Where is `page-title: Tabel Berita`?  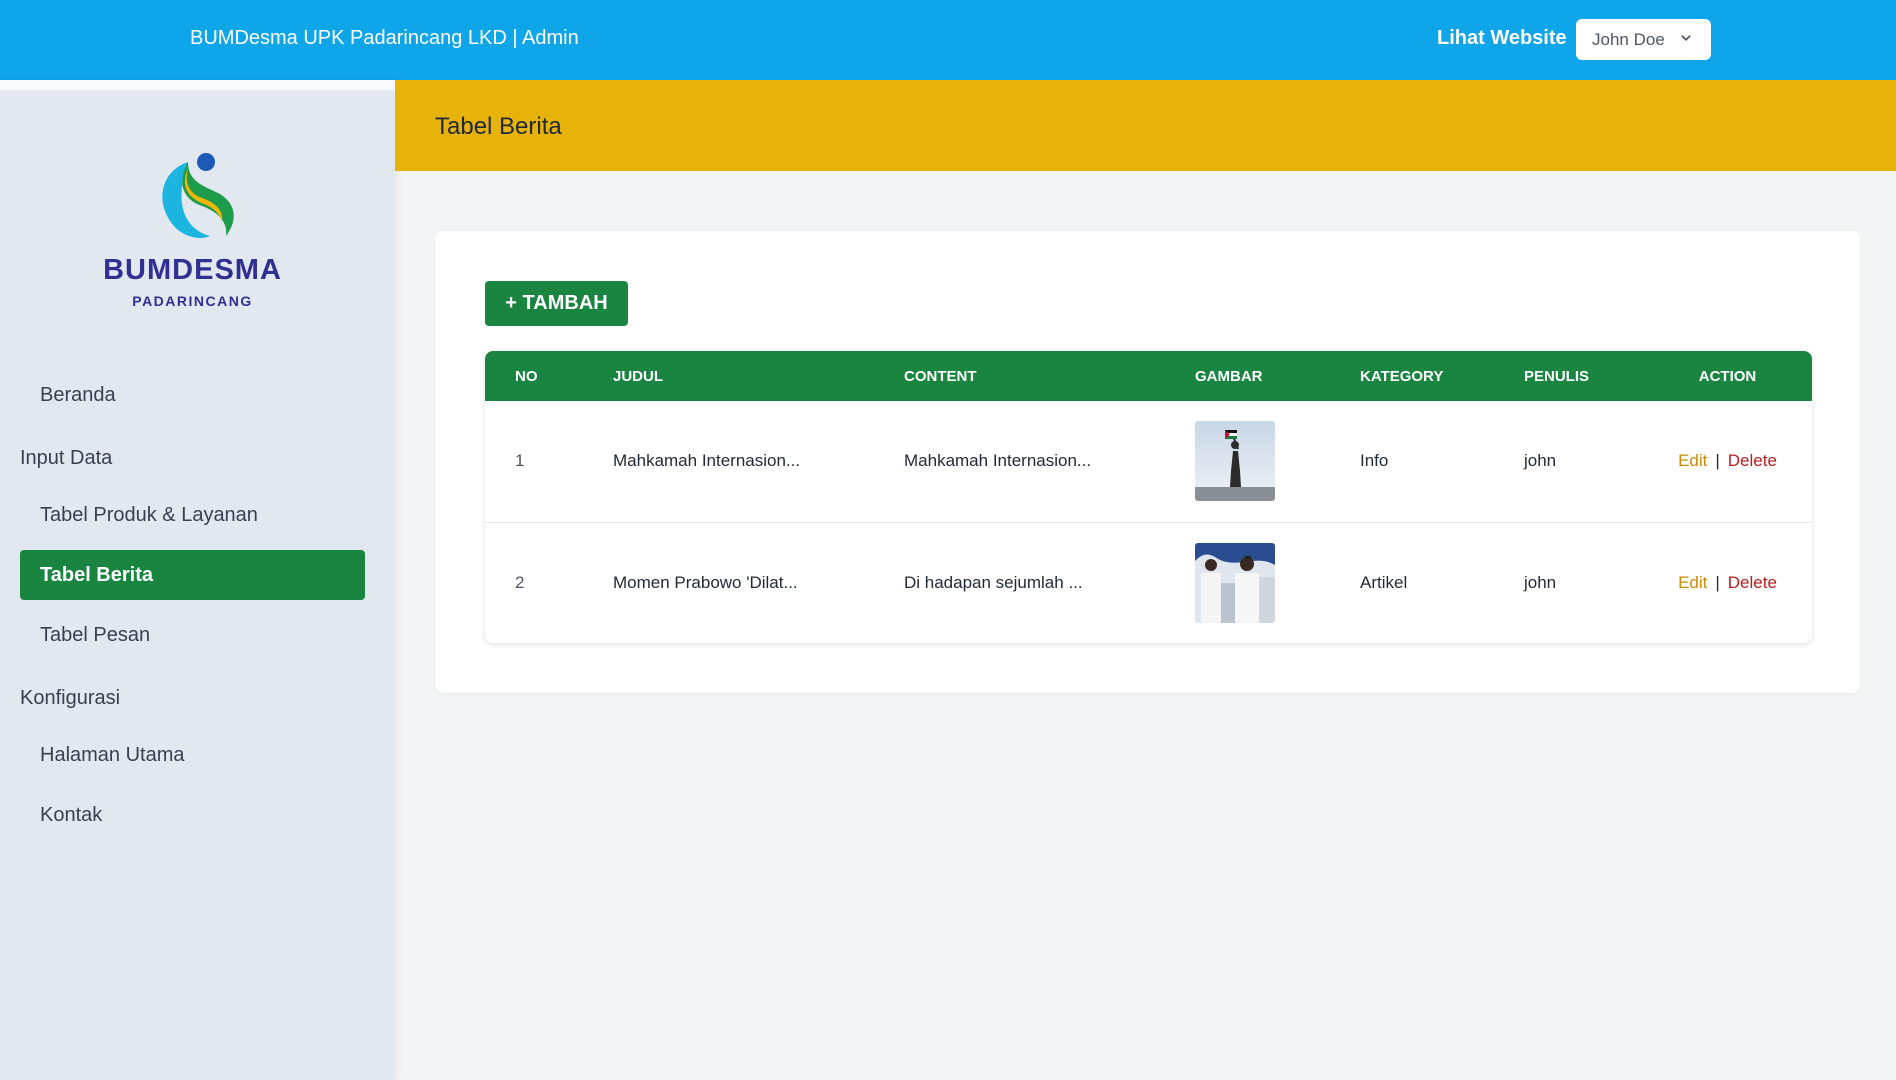
page-title: Tabel Berita is located at coordinates (498, 126).